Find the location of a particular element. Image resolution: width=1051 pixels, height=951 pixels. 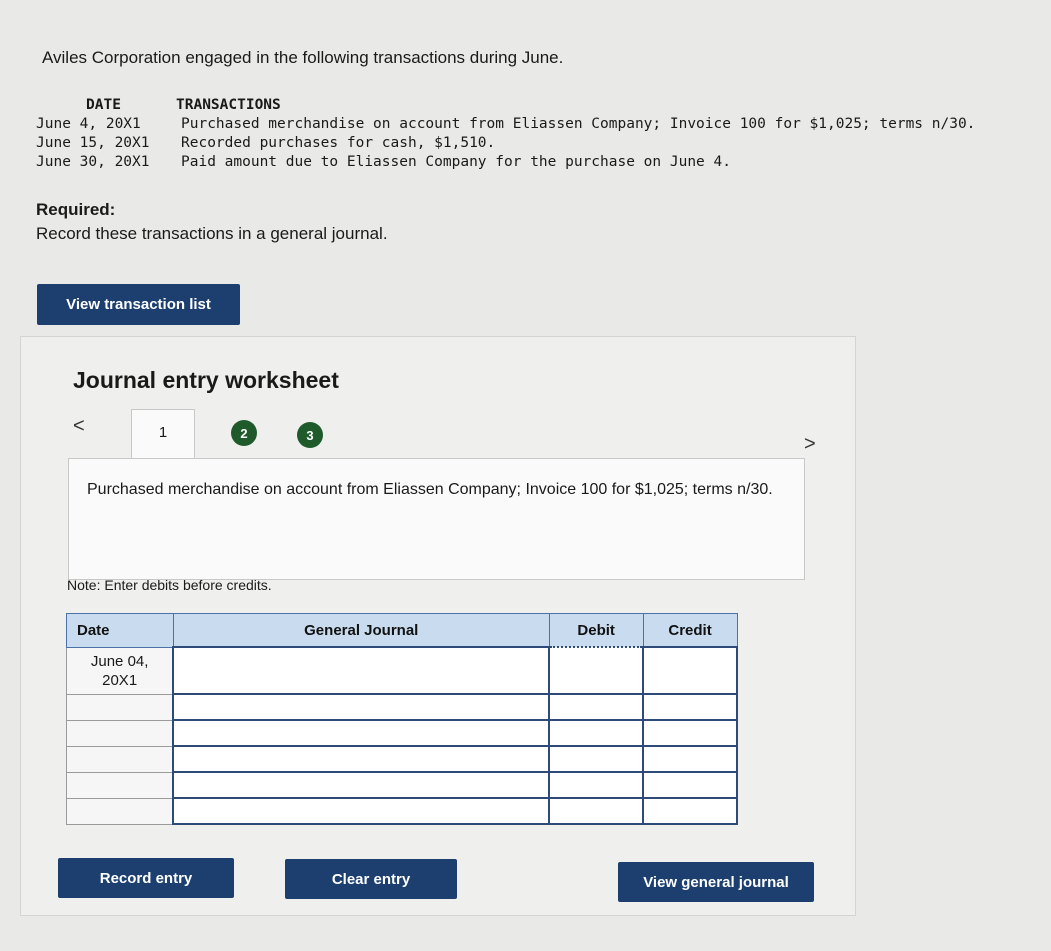

table-row: June 04, 20X1 is located at coordinates (402, 670).